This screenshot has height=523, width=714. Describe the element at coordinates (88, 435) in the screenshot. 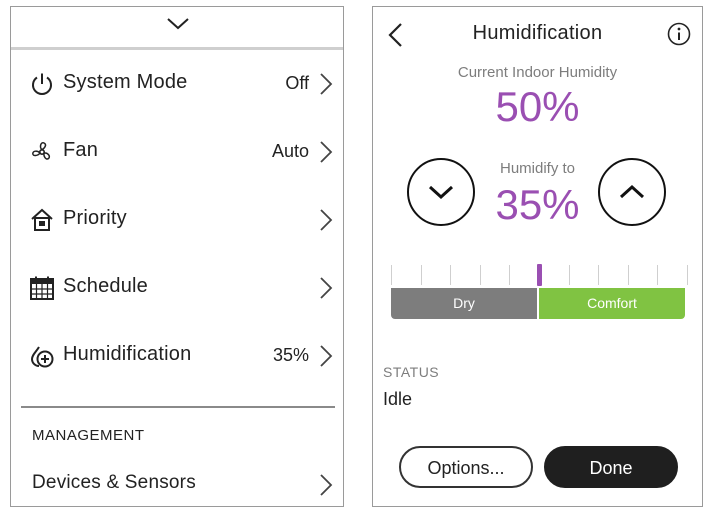

I see `management-header: MANAGEMENT` at that location.